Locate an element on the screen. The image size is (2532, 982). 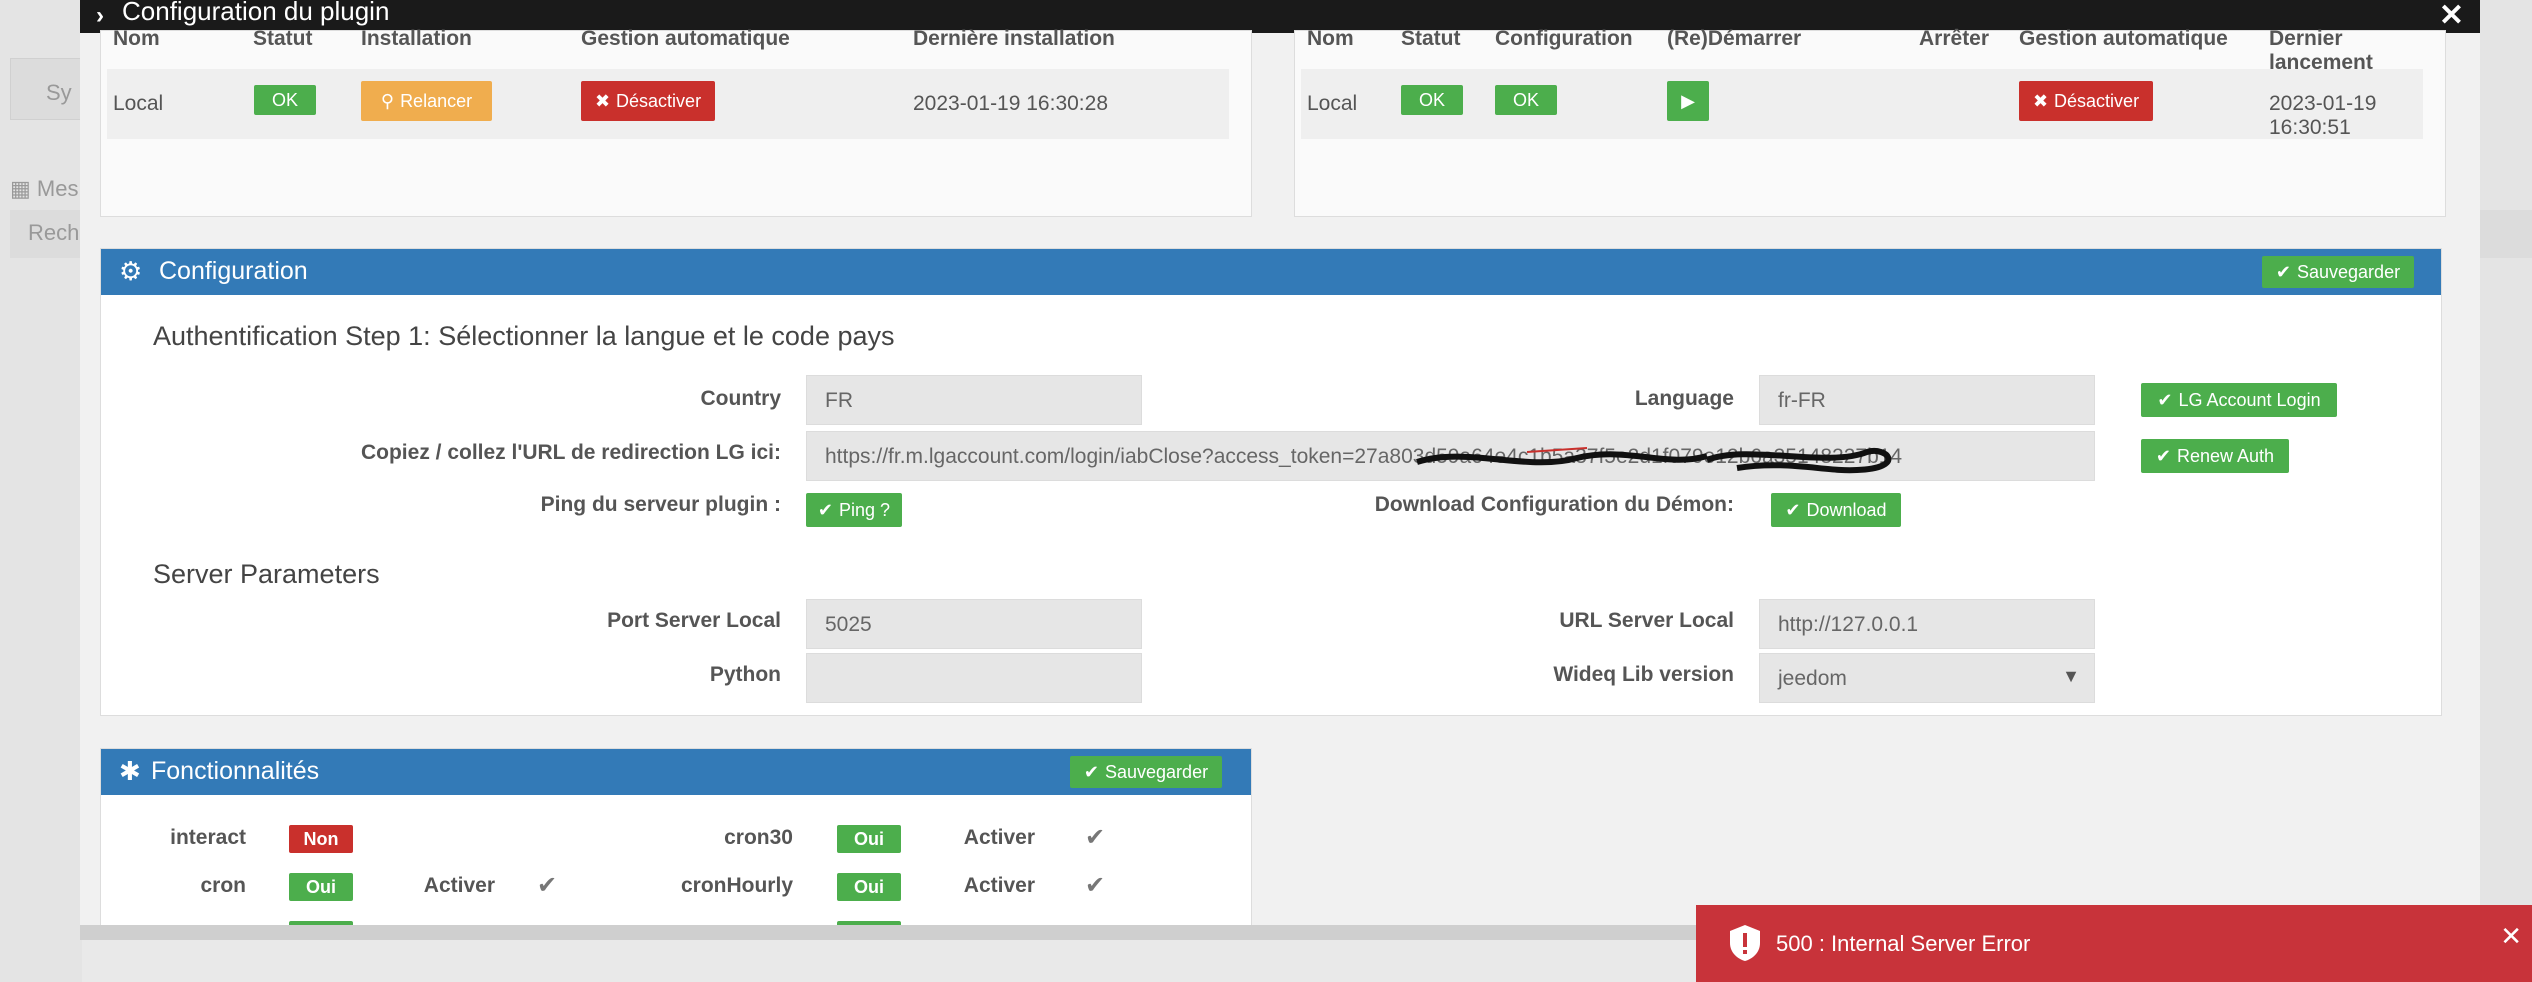
puzzle-icon: ✱ is located at coordinates (130, 771).